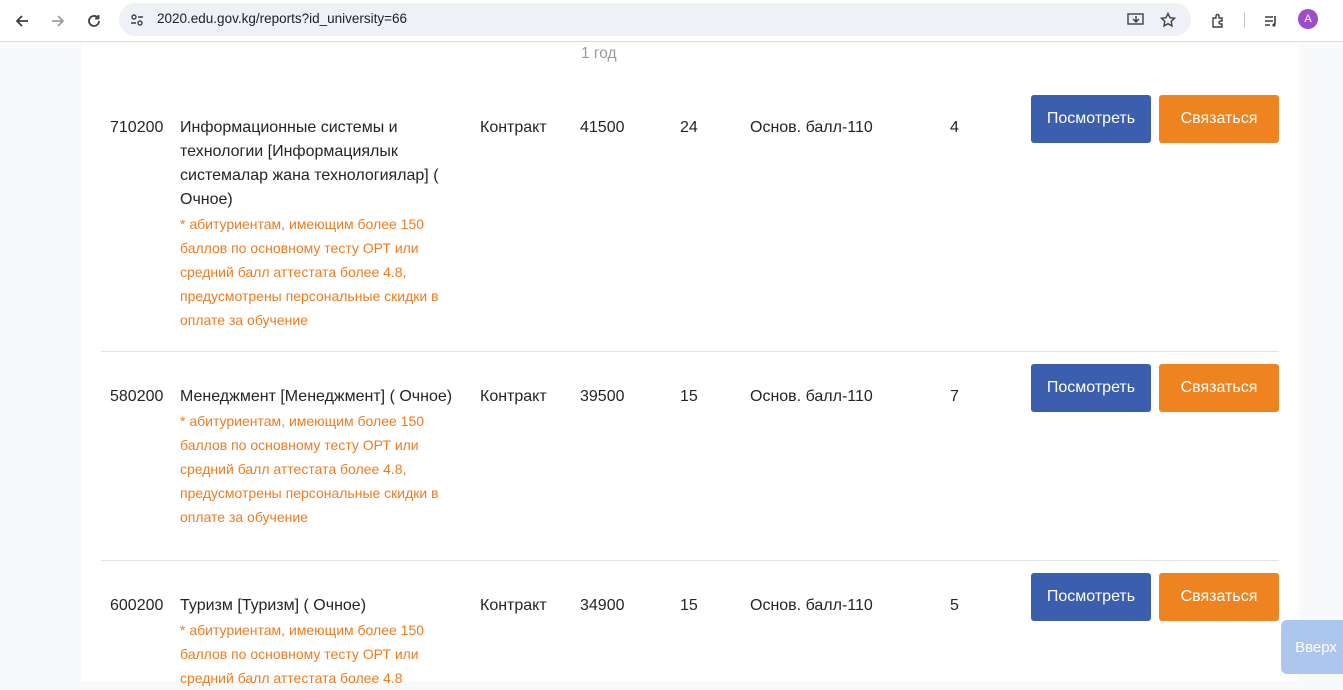 The width and height of the screenshot is (1343, 690). What do you see at coordinates (1312, 647) in the screenshot?
I see `scroll-to-top-button: Вверх` at bounding box center [1312, 647].